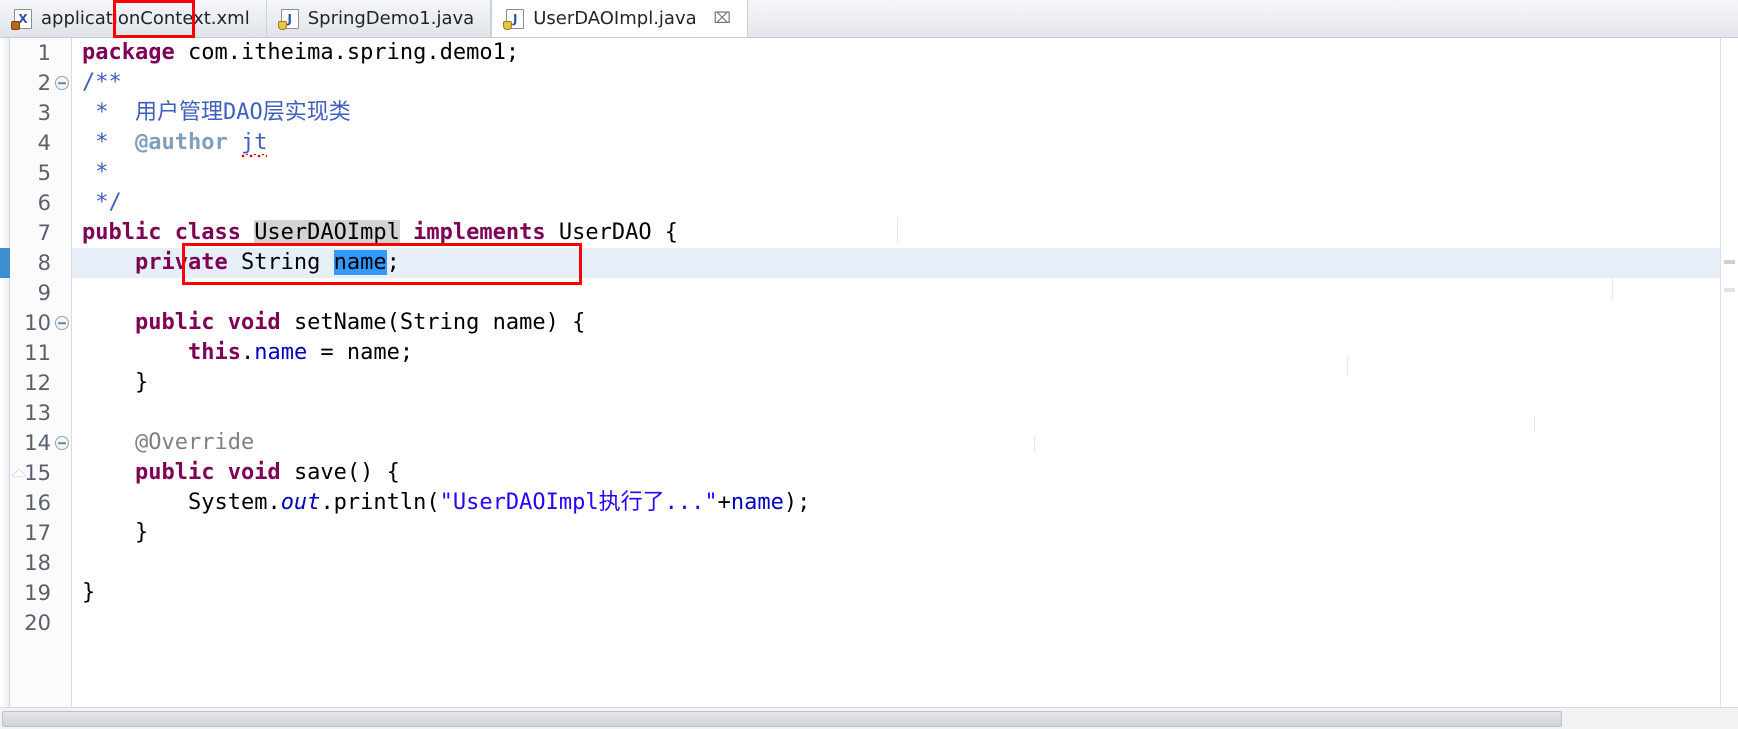 This screenshot has height=729, width=1738. I want to click on token-plain: = name;, so click(360, 352).